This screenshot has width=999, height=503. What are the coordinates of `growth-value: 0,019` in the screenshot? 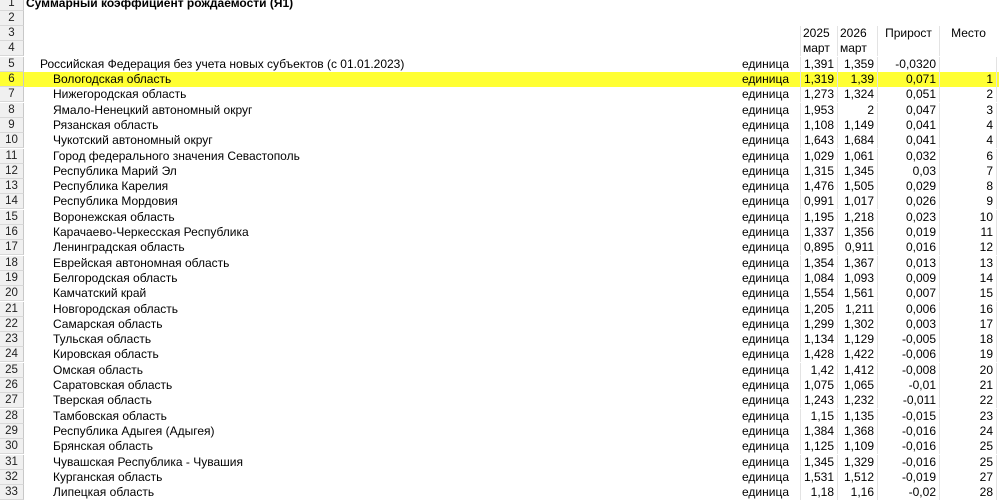 It's located at (909, 232).